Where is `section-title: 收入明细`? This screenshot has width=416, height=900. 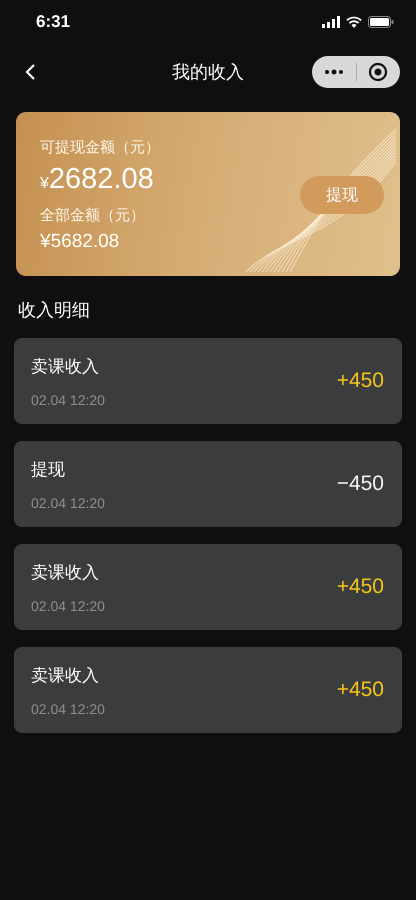 section-title: 收入明细 is located at coordinates (54, 310).